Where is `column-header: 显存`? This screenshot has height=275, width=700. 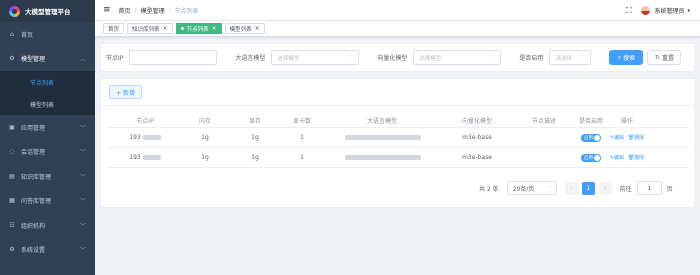 column-header: 显存 is located at coordinates (254, 121).